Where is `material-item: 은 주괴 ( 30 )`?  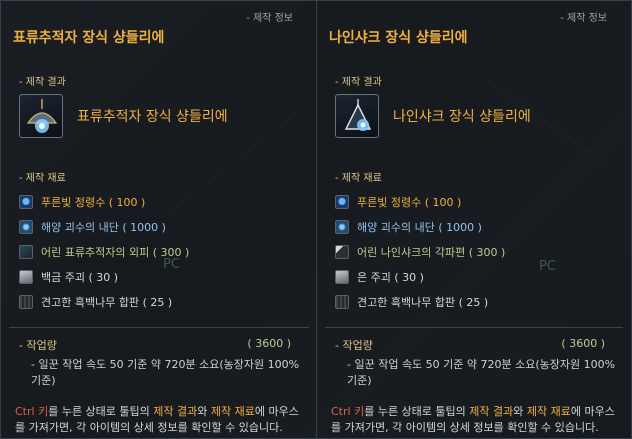 material-item: 은 주괴 ( 30 ) is located at coordinates (475, 276).